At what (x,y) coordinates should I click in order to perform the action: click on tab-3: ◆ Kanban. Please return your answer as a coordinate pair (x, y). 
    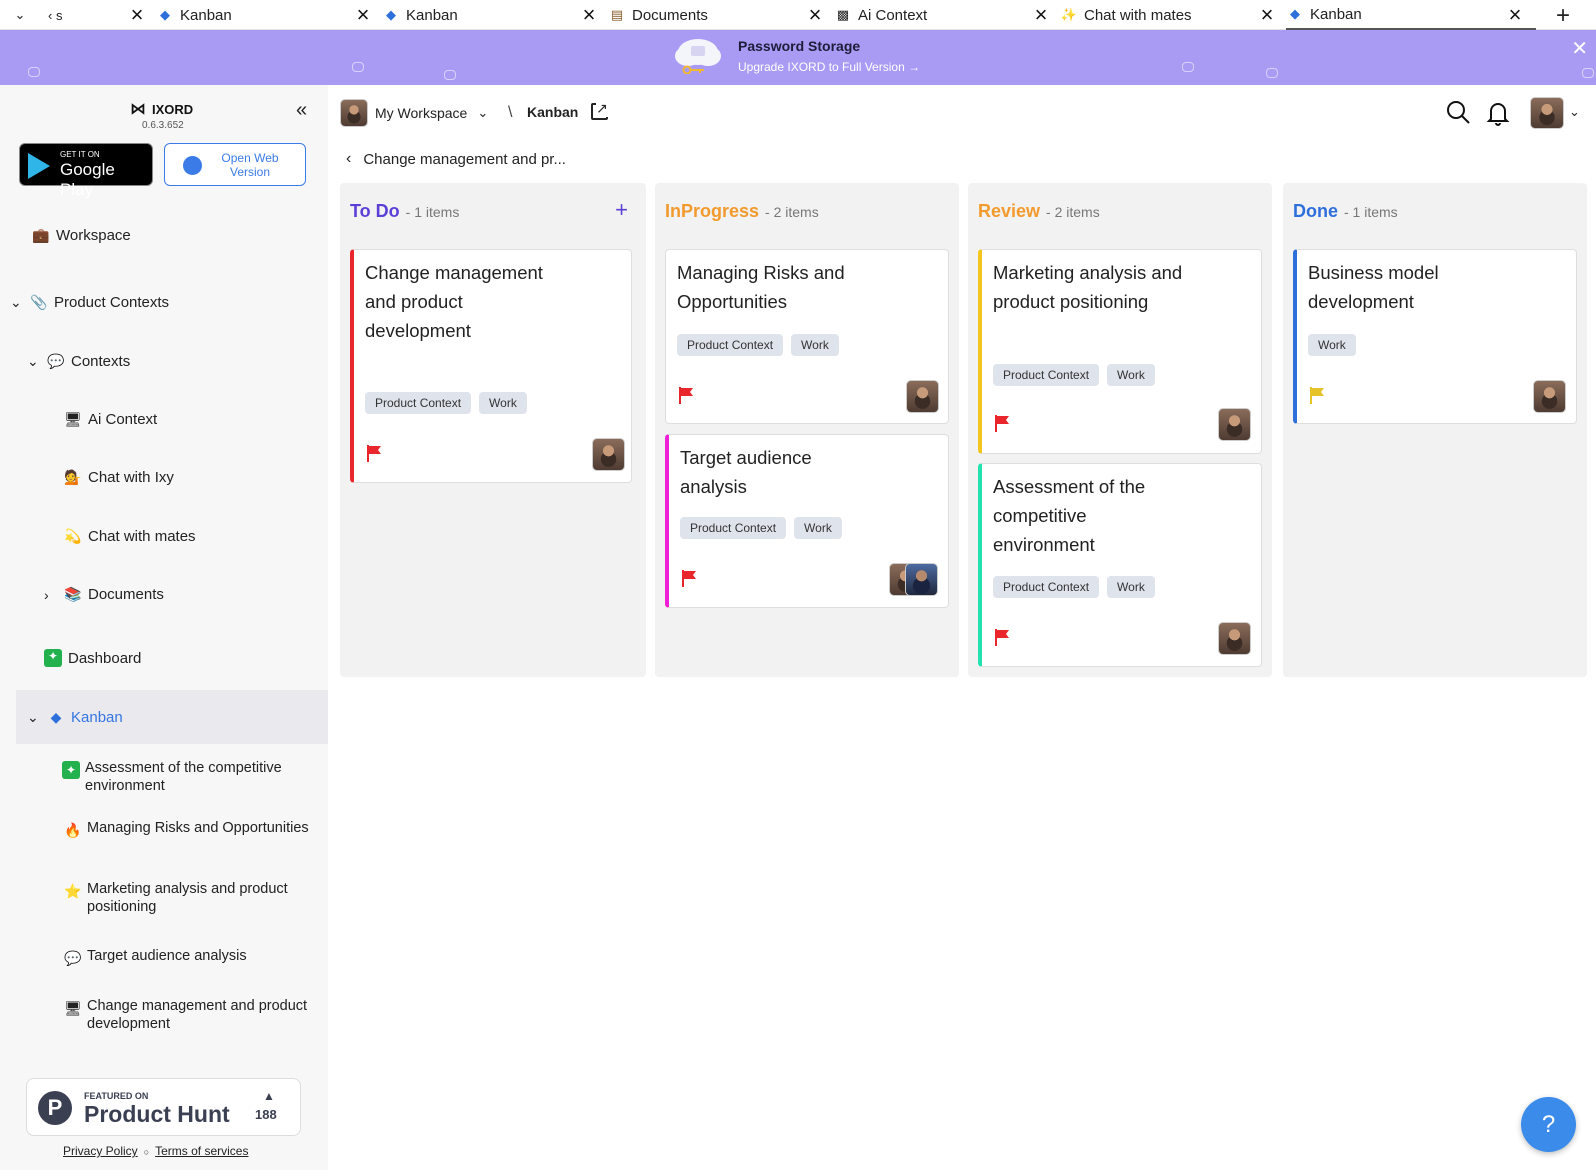
    Looking at the image, I should click on (420, 15).